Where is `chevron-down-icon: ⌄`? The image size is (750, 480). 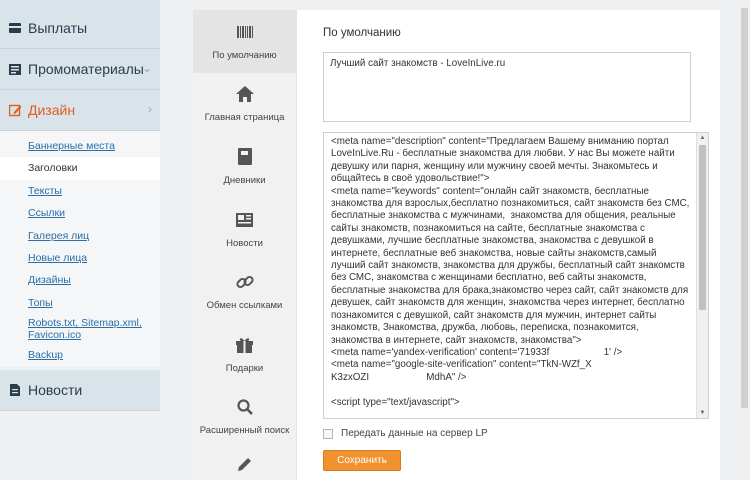 chevron-down-icon: ⌄ is located at coordinates (146, 68).